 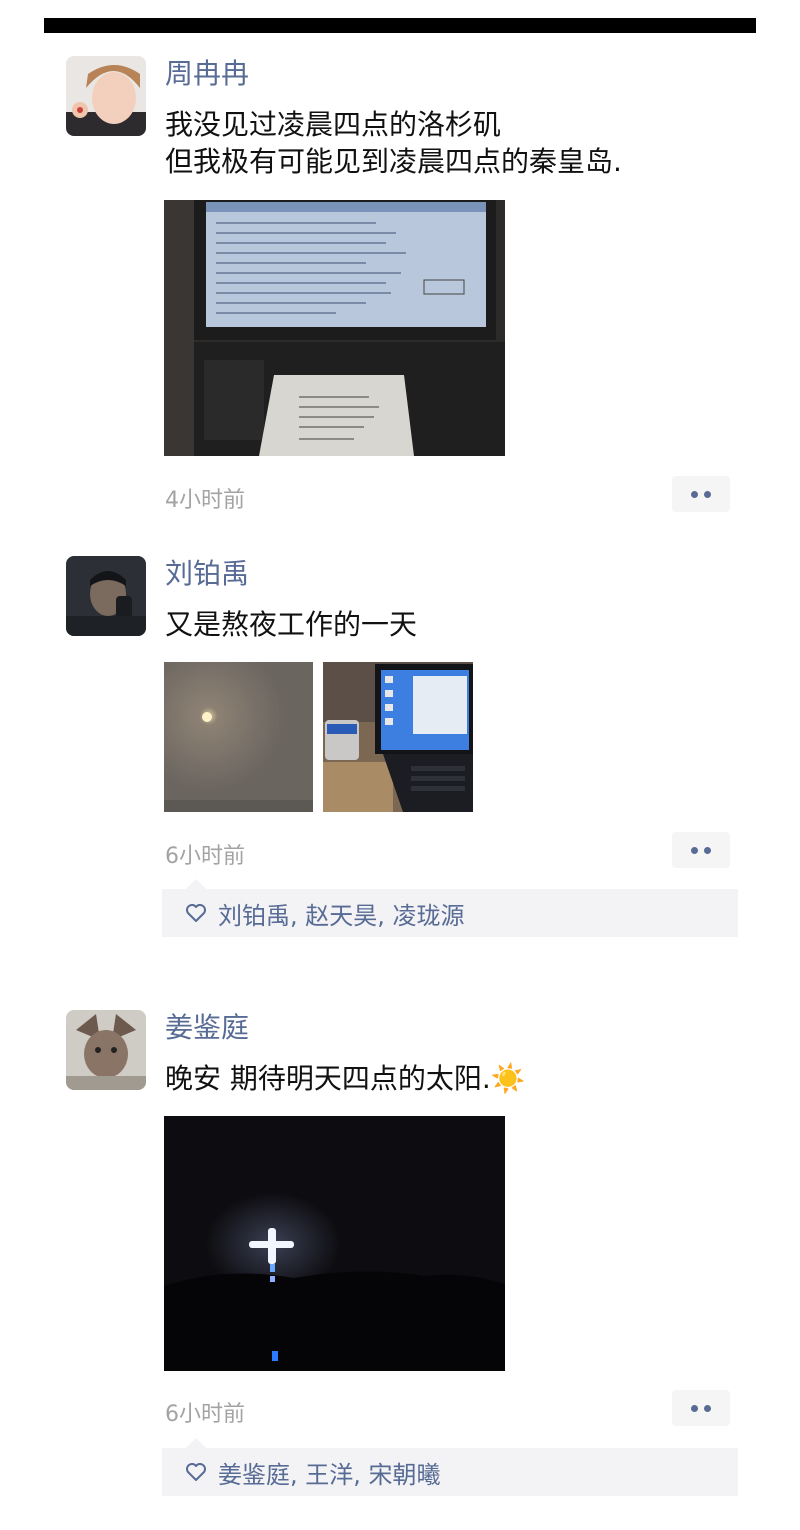 I want to click on likes-names: 姜鉴庭, 王洋, 宋朝曦, so click(x=329, y=1472).